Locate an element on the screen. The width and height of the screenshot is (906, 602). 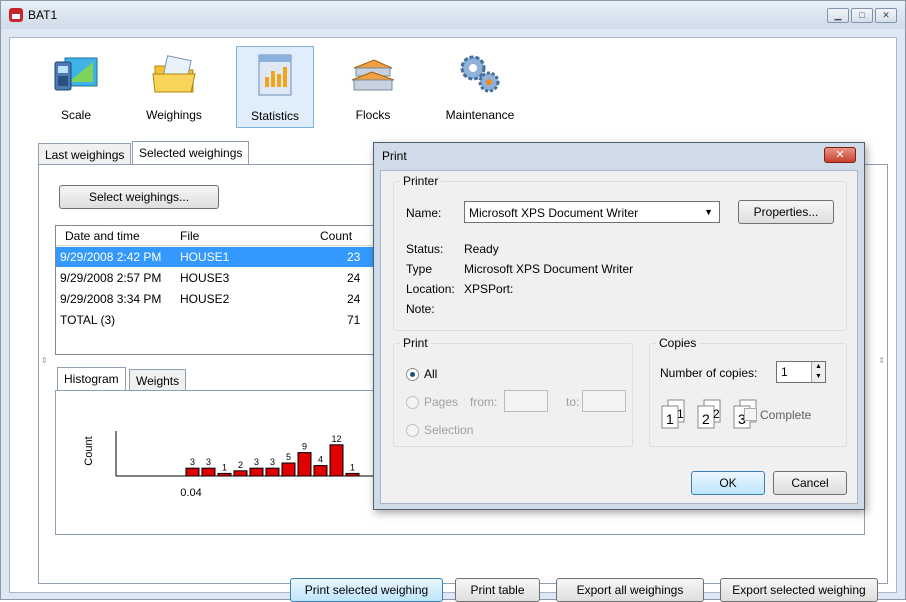
group-label: Copies is located at coordinates (678, 343).